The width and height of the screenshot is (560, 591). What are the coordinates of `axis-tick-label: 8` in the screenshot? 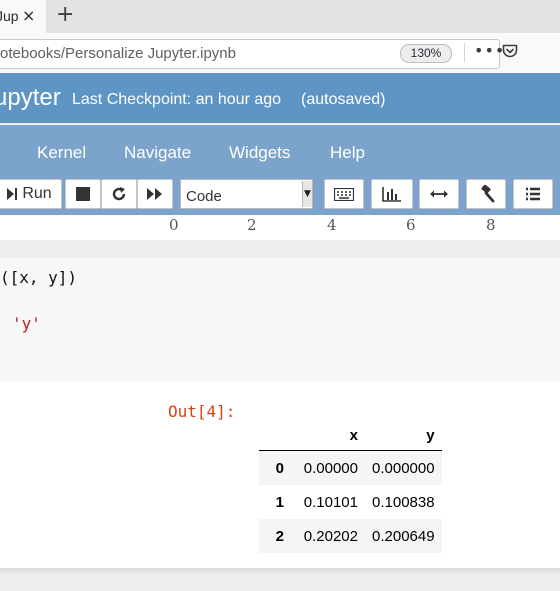 It's located at (491, 225).